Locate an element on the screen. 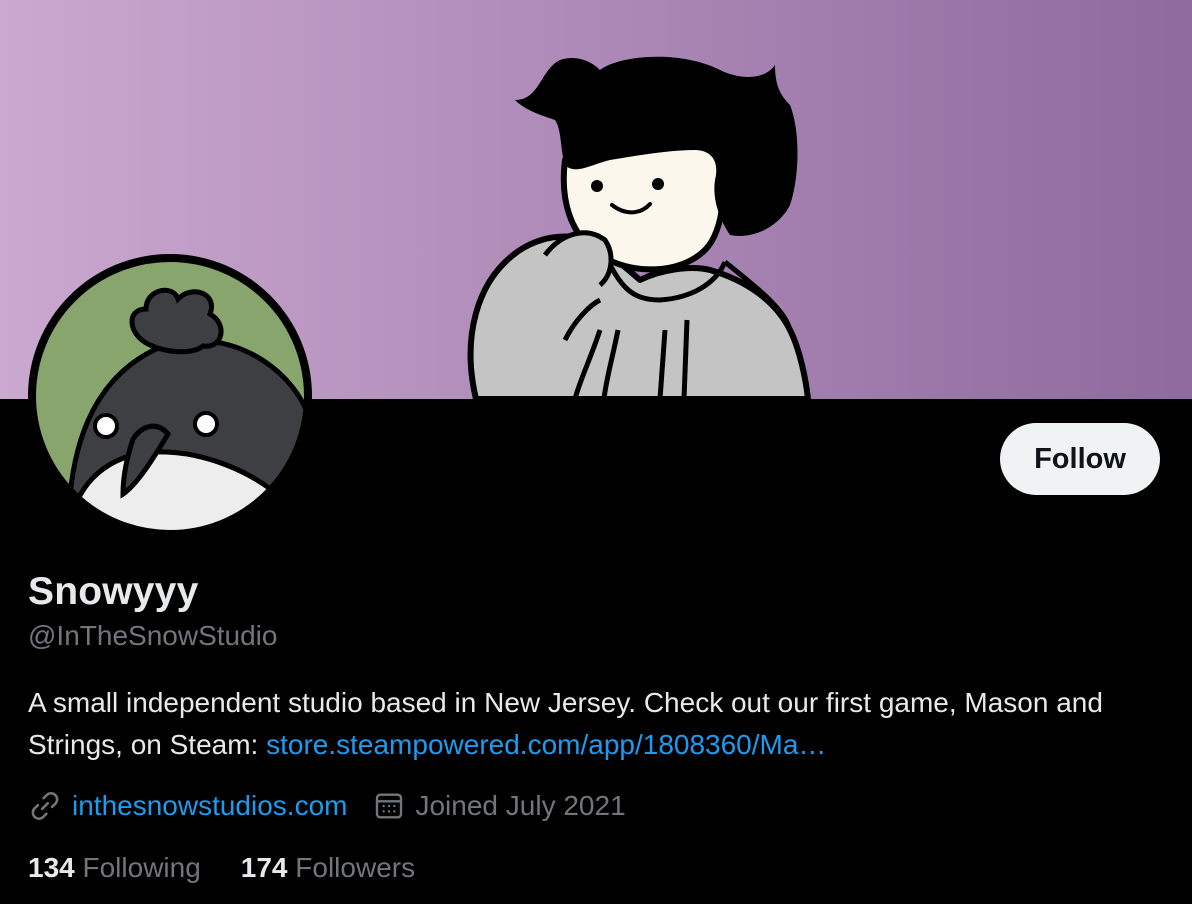 Image resolution: width=1192 pixels, height=904 pixels. display-name: Snowyyy is located at coordinates (113, 591).